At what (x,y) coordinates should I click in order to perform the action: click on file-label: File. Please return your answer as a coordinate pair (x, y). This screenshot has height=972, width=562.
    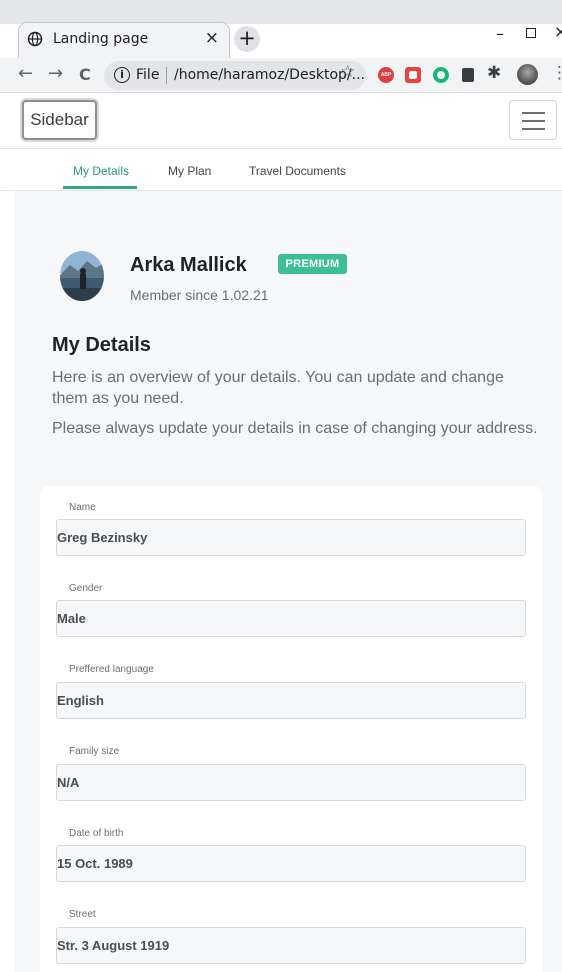
    Looking at the image, I should click on (148, 75).